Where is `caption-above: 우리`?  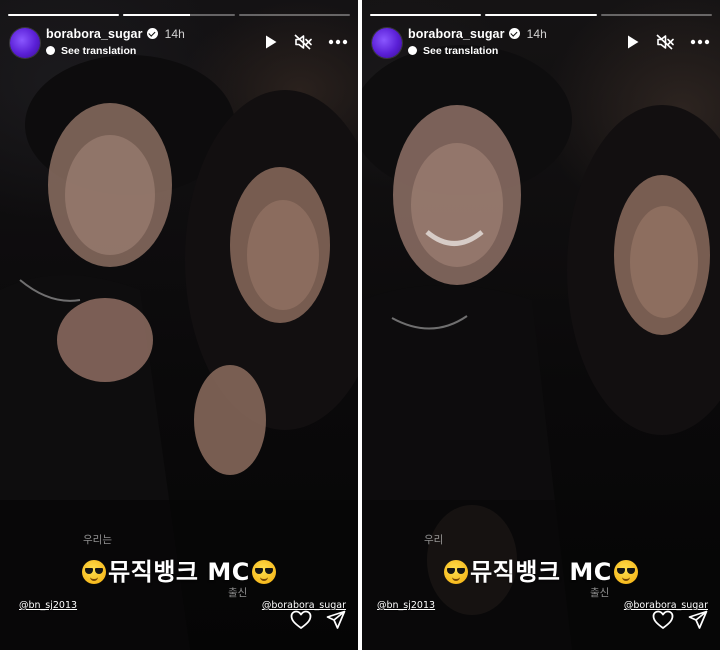
caption-above: 우리 is located at coordinates (434, 540).